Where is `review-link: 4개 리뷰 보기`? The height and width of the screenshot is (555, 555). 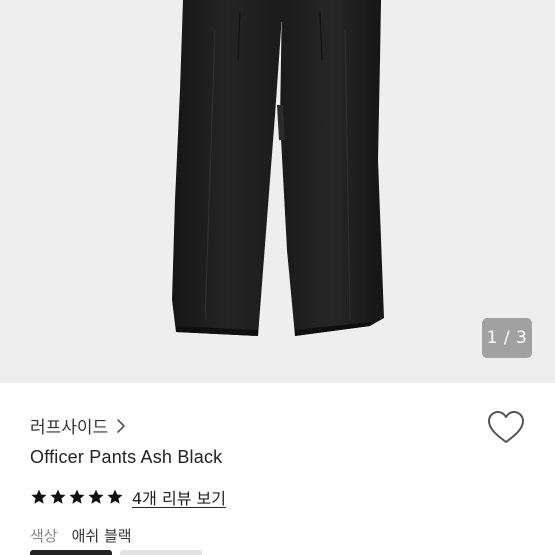 review-link: 4개 리뷰 보기 is located at coordinates (179, 497).